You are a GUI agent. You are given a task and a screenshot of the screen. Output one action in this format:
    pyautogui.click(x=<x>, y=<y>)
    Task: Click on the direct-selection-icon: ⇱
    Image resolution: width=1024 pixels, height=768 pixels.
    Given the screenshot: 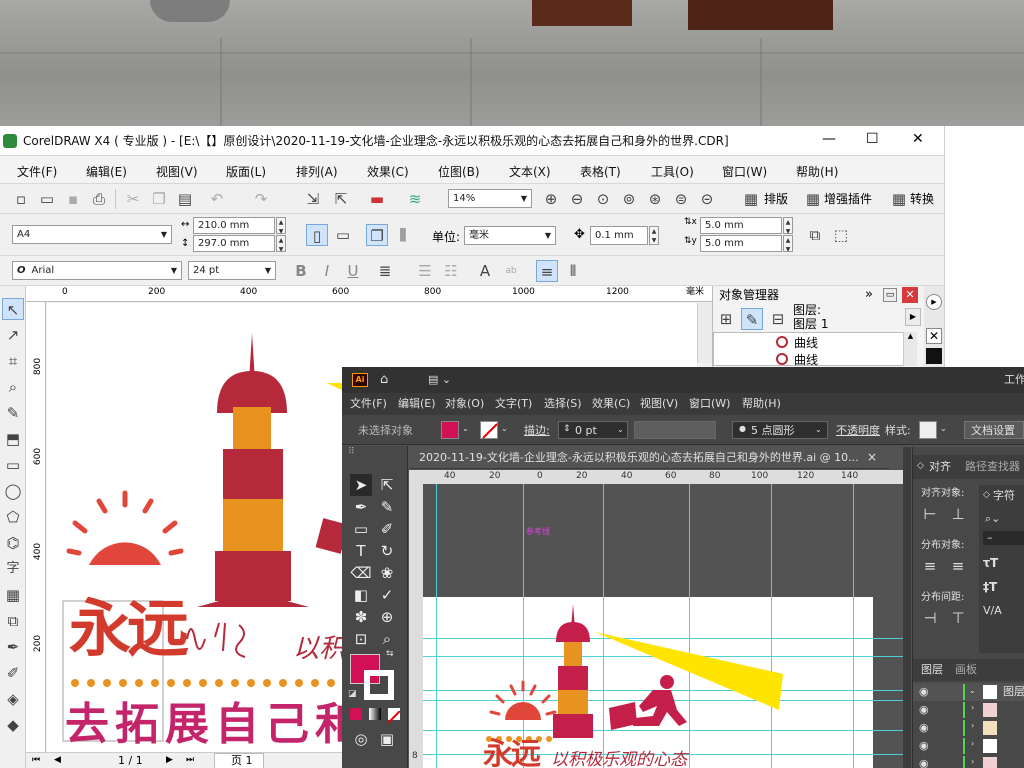 What is the action you would take?
    pyautogui.click(x=387, y=485)
    